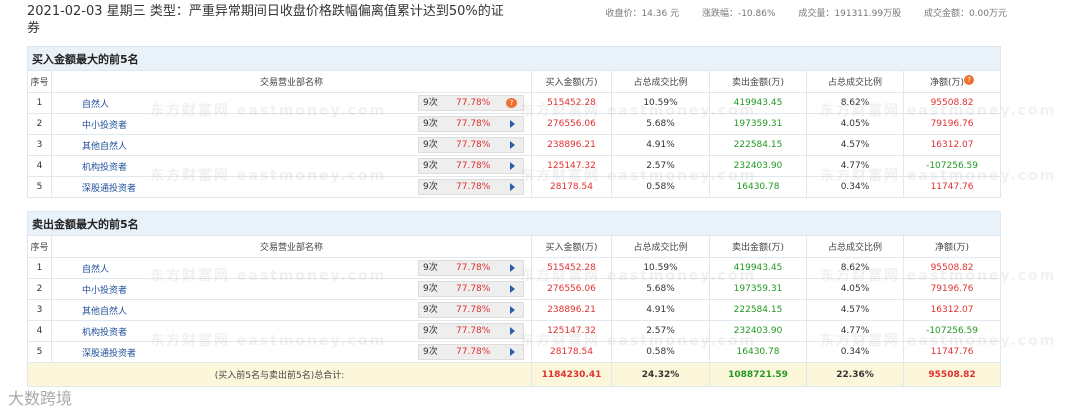  Describe the element at coordinates (952, 246) in the screenshot. I see `column-header: 净额(万)` at that location.